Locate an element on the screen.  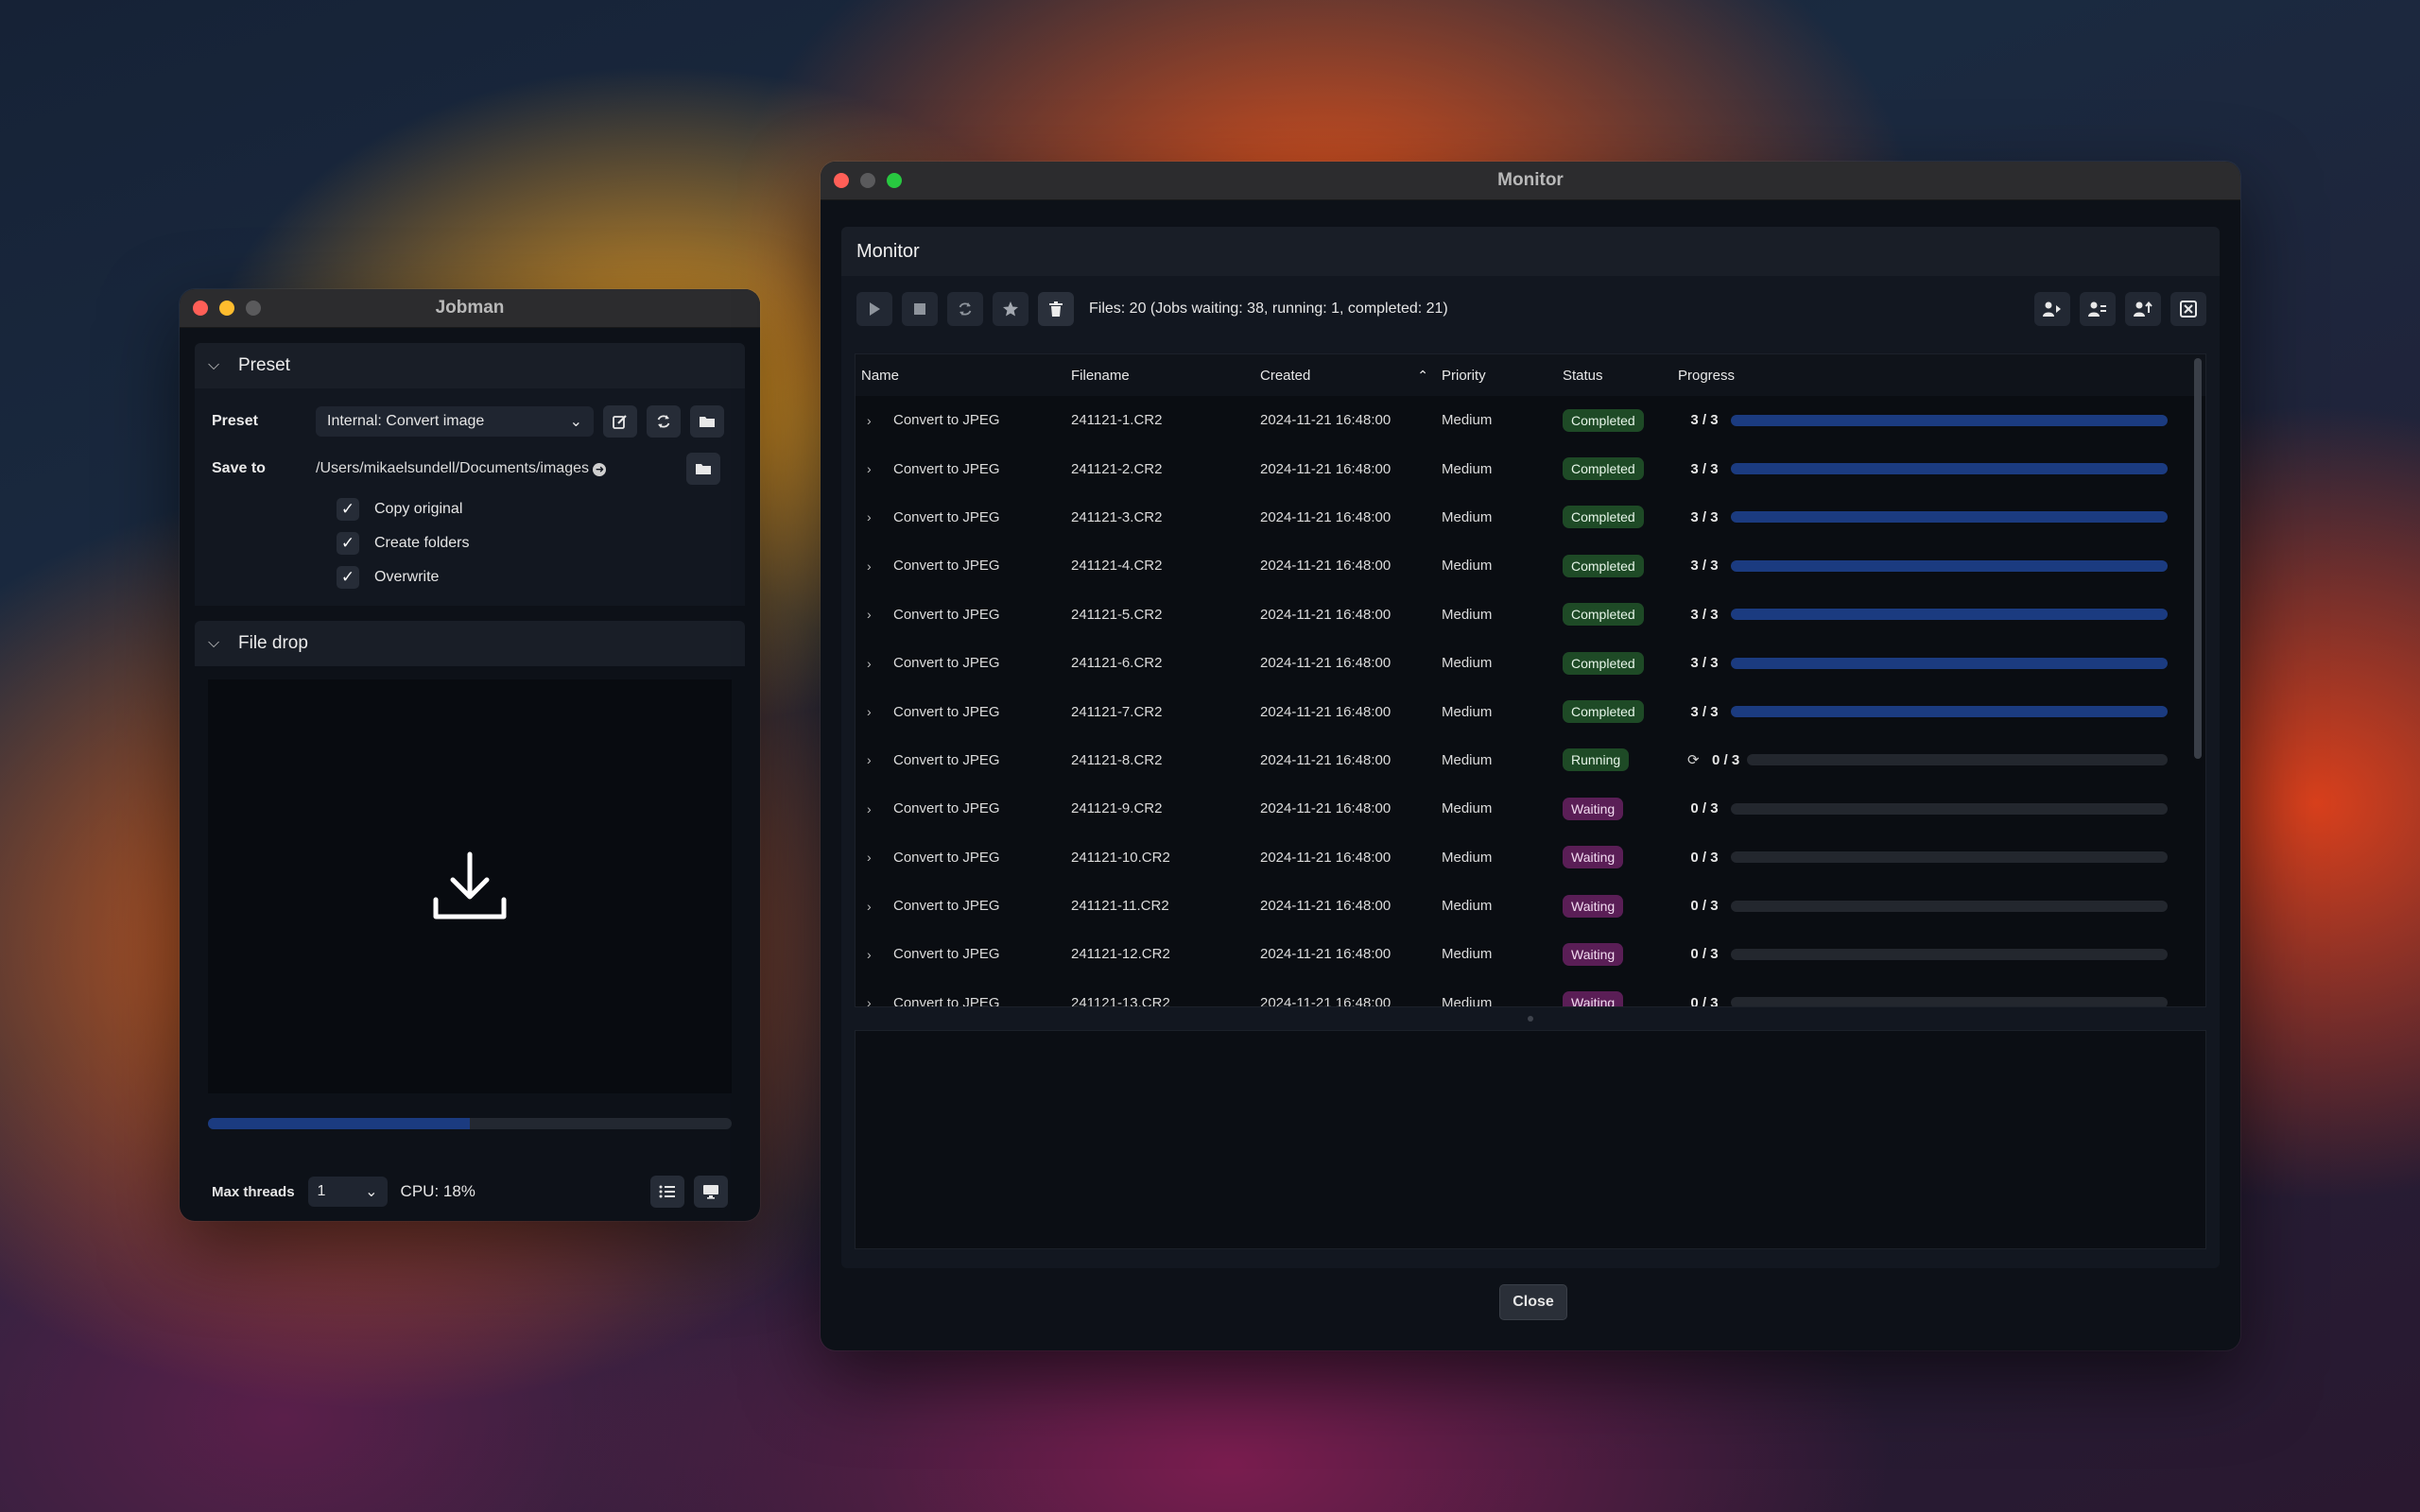
show-list-button is located at coordinates (667, 1192).